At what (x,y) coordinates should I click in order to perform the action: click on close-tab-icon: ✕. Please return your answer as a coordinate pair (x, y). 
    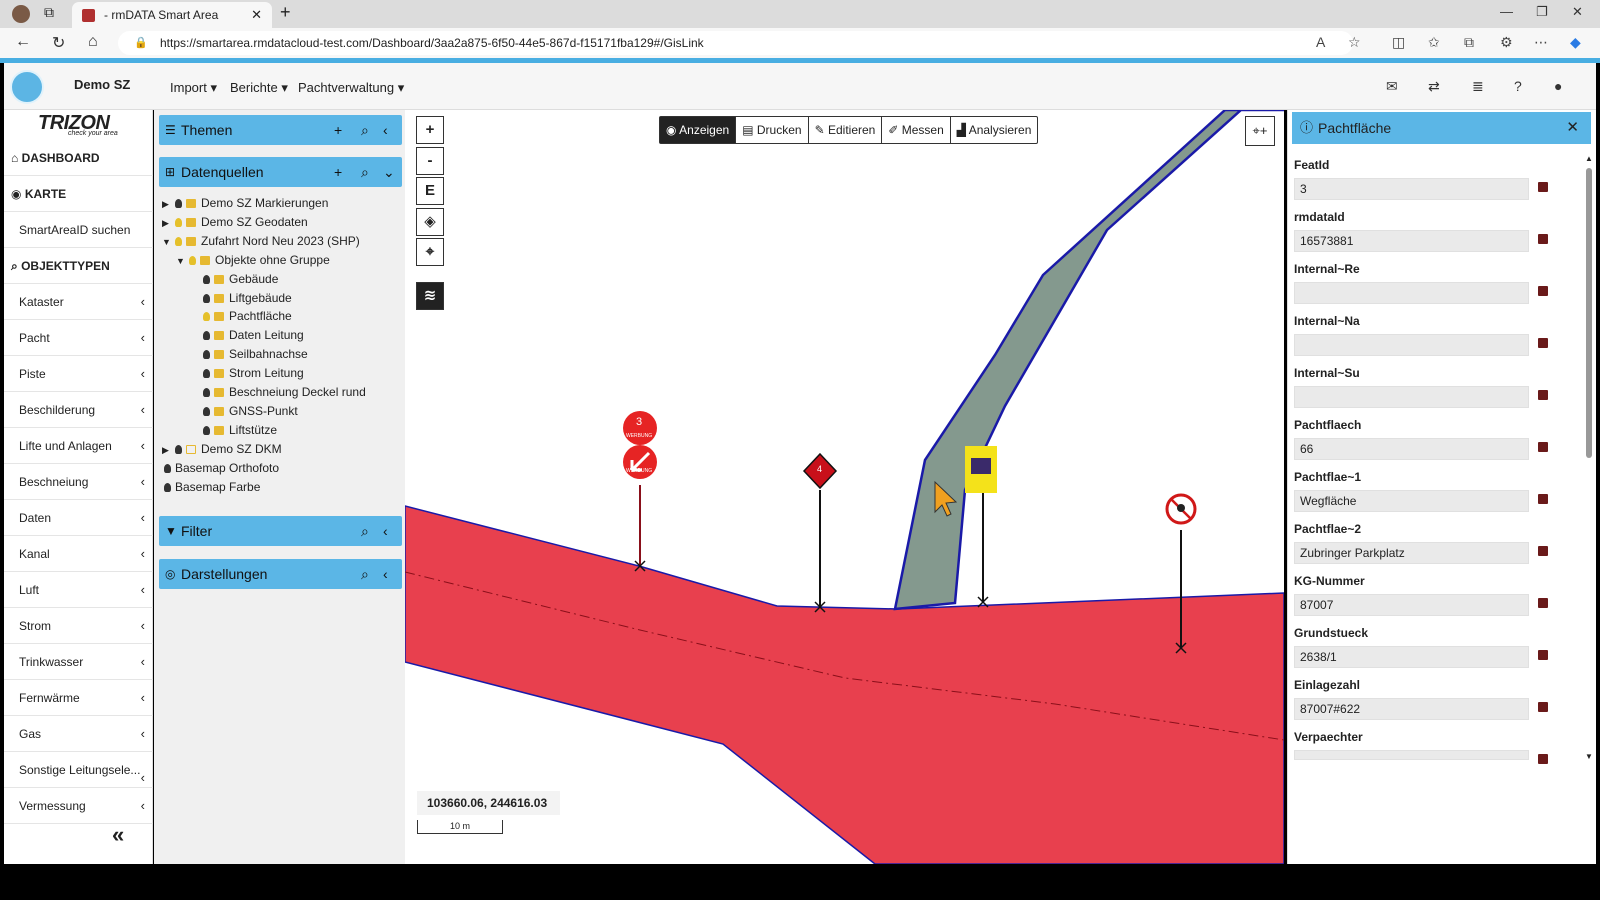
    Looking at the image, I should click on (256, 15).